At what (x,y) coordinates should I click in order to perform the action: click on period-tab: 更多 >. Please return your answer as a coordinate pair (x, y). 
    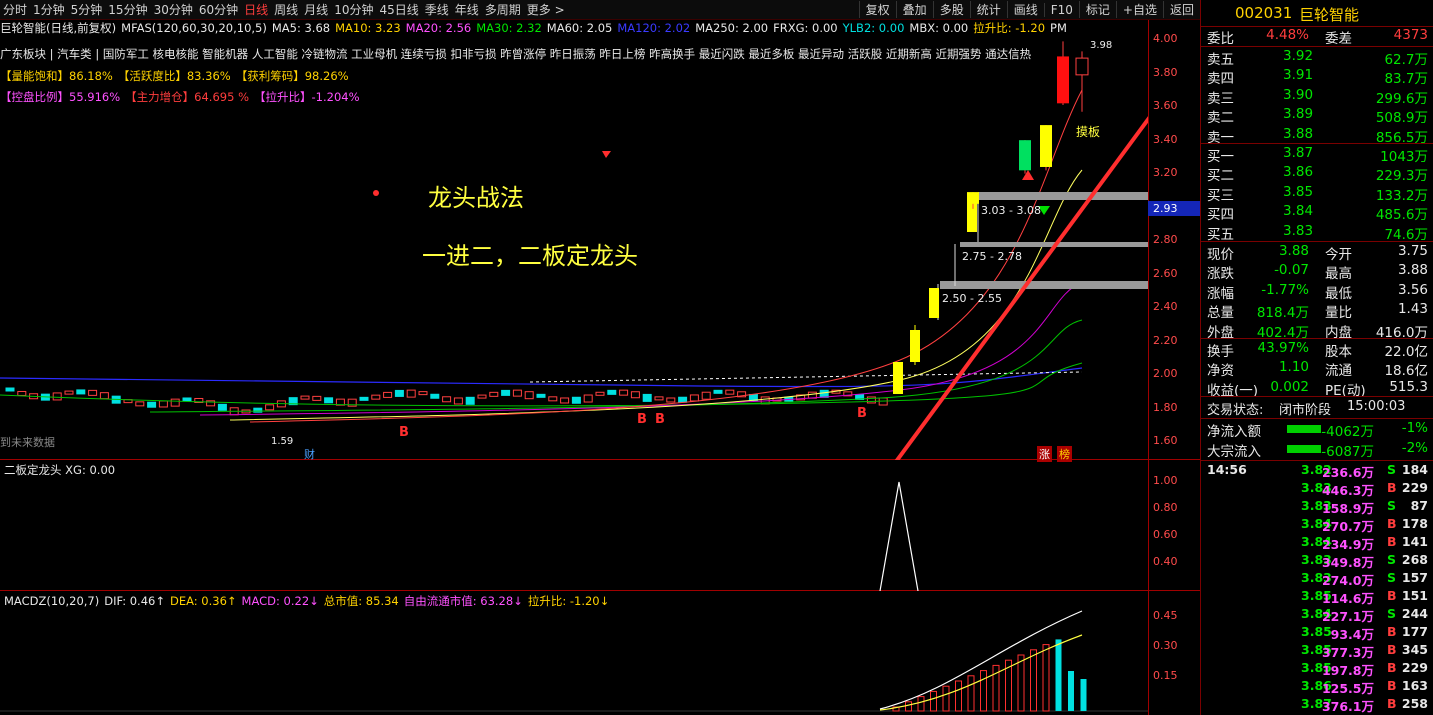
    Looking at the image, I should click on (546, 9).